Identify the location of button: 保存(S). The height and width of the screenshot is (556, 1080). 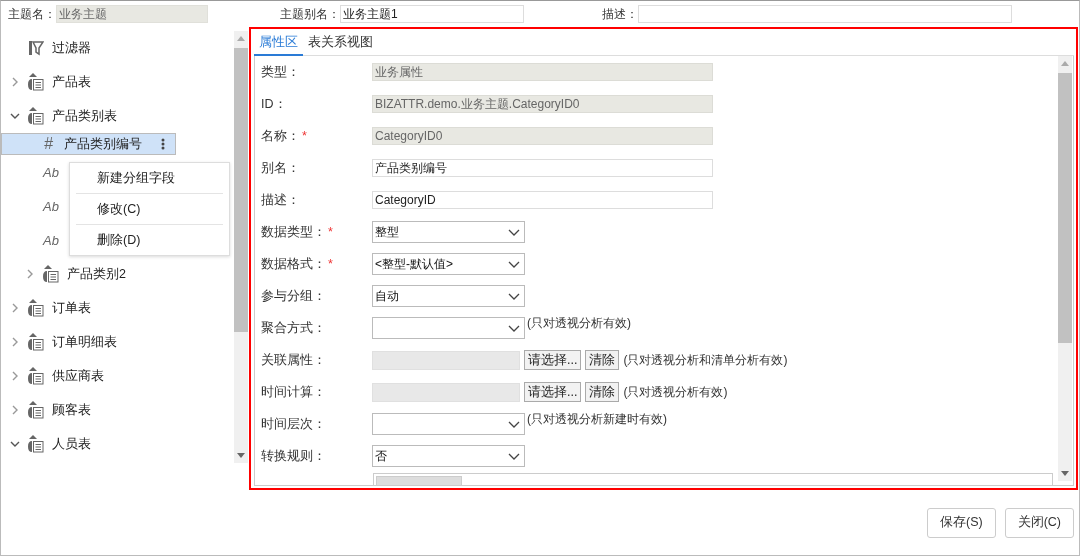
(961, 522).